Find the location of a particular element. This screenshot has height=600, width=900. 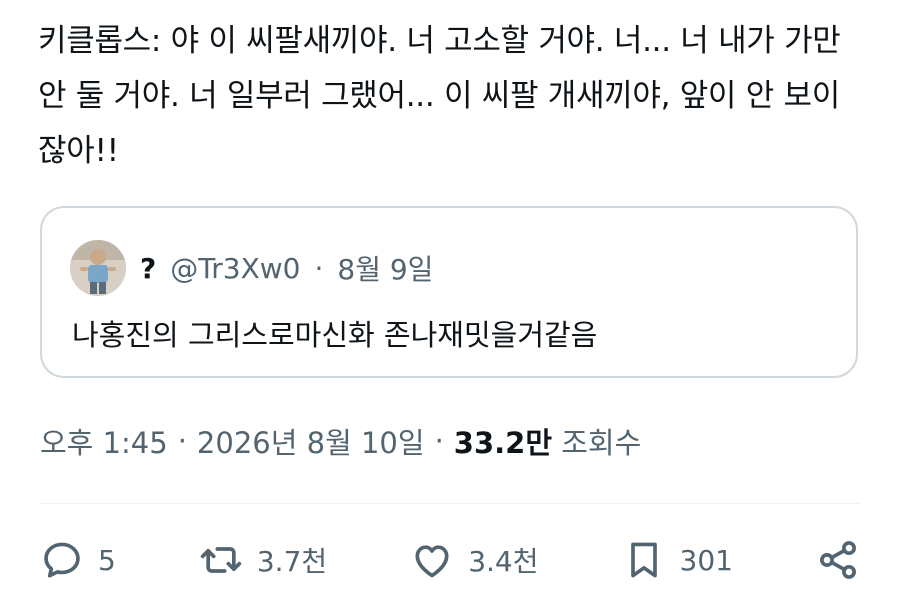

bookmark-count: 301 is located at coordinates (706, 560).